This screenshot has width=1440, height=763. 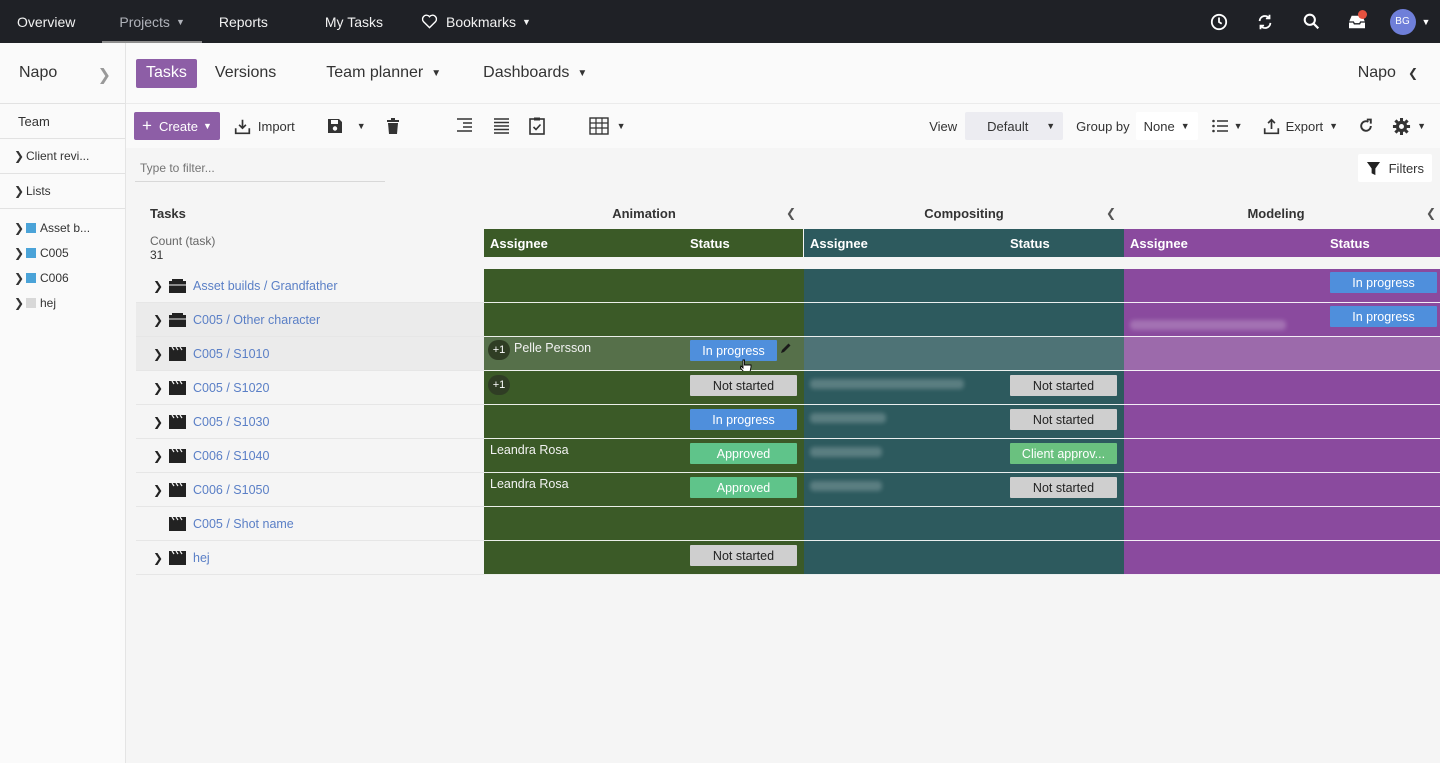 I want to click on col-modeling-status: Status, so click(x=1382, y=243).